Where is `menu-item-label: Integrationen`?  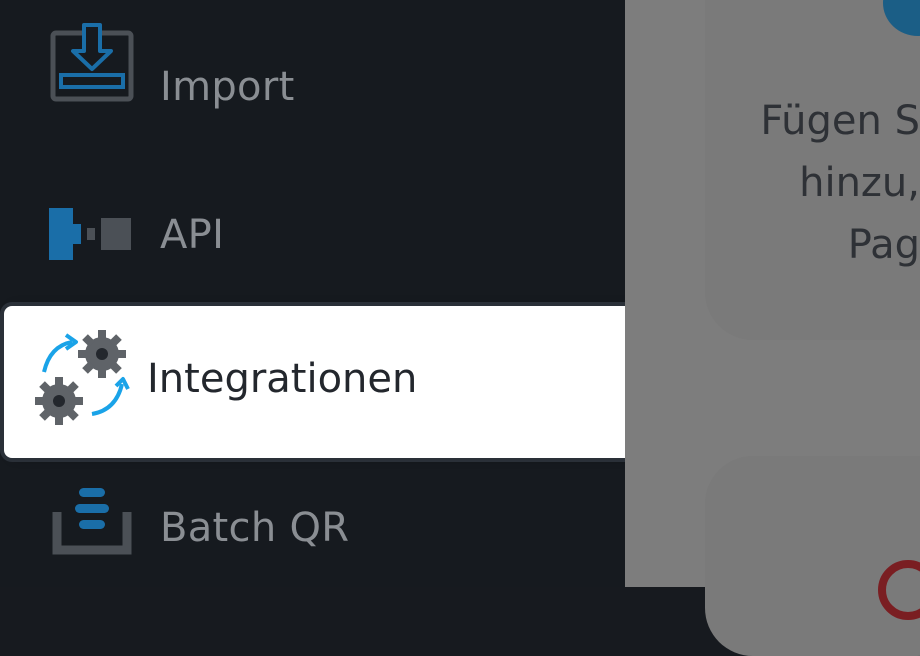 menu-item-label: Integrationen is located at coordinates (282, 379).